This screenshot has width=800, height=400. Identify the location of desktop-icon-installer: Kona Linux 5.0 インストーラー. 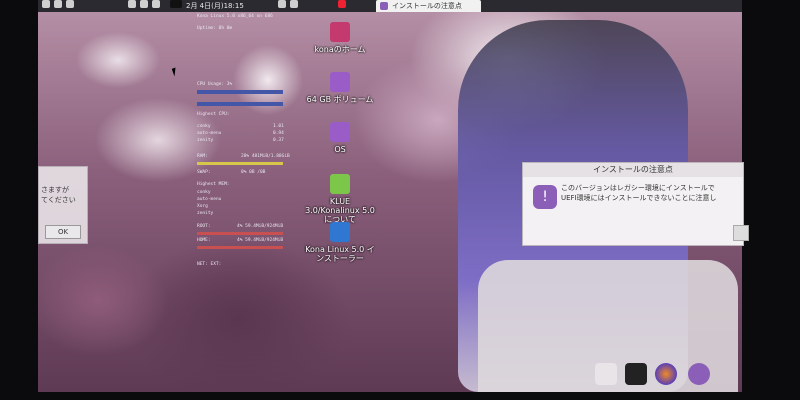
(340, 242).